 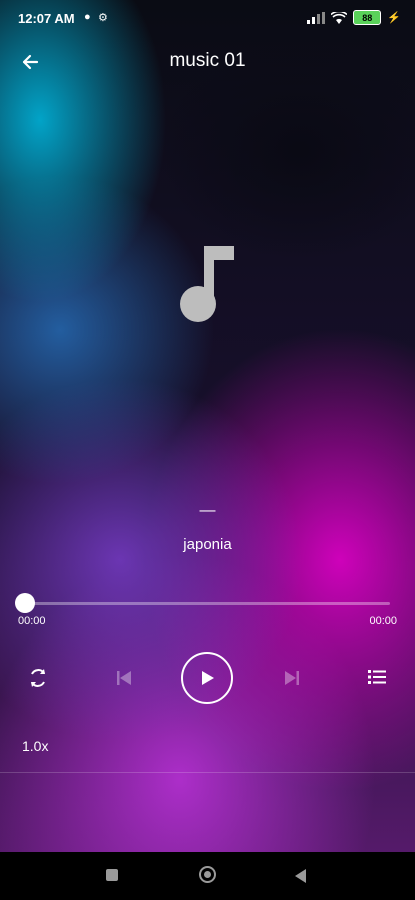 I want to click on play-icon, so click(x=208, y=678).